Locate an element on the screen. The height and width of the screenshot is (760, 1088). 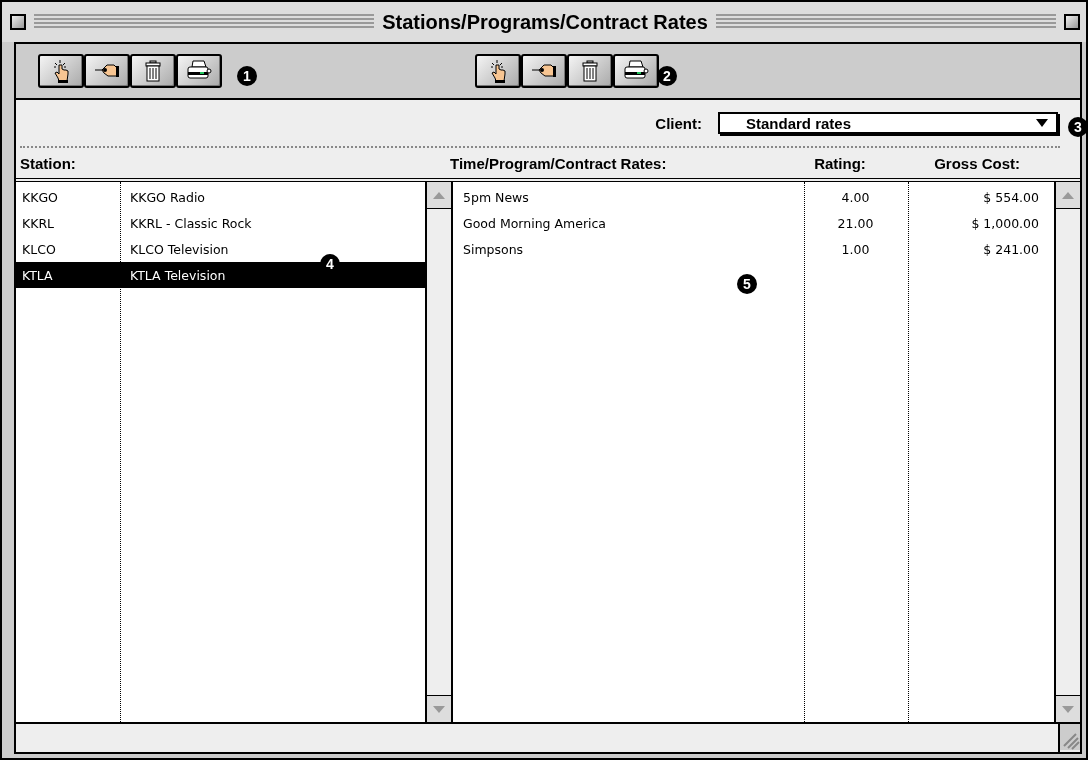
column-header: Gross Cost: is located at coordinates (976, 163).